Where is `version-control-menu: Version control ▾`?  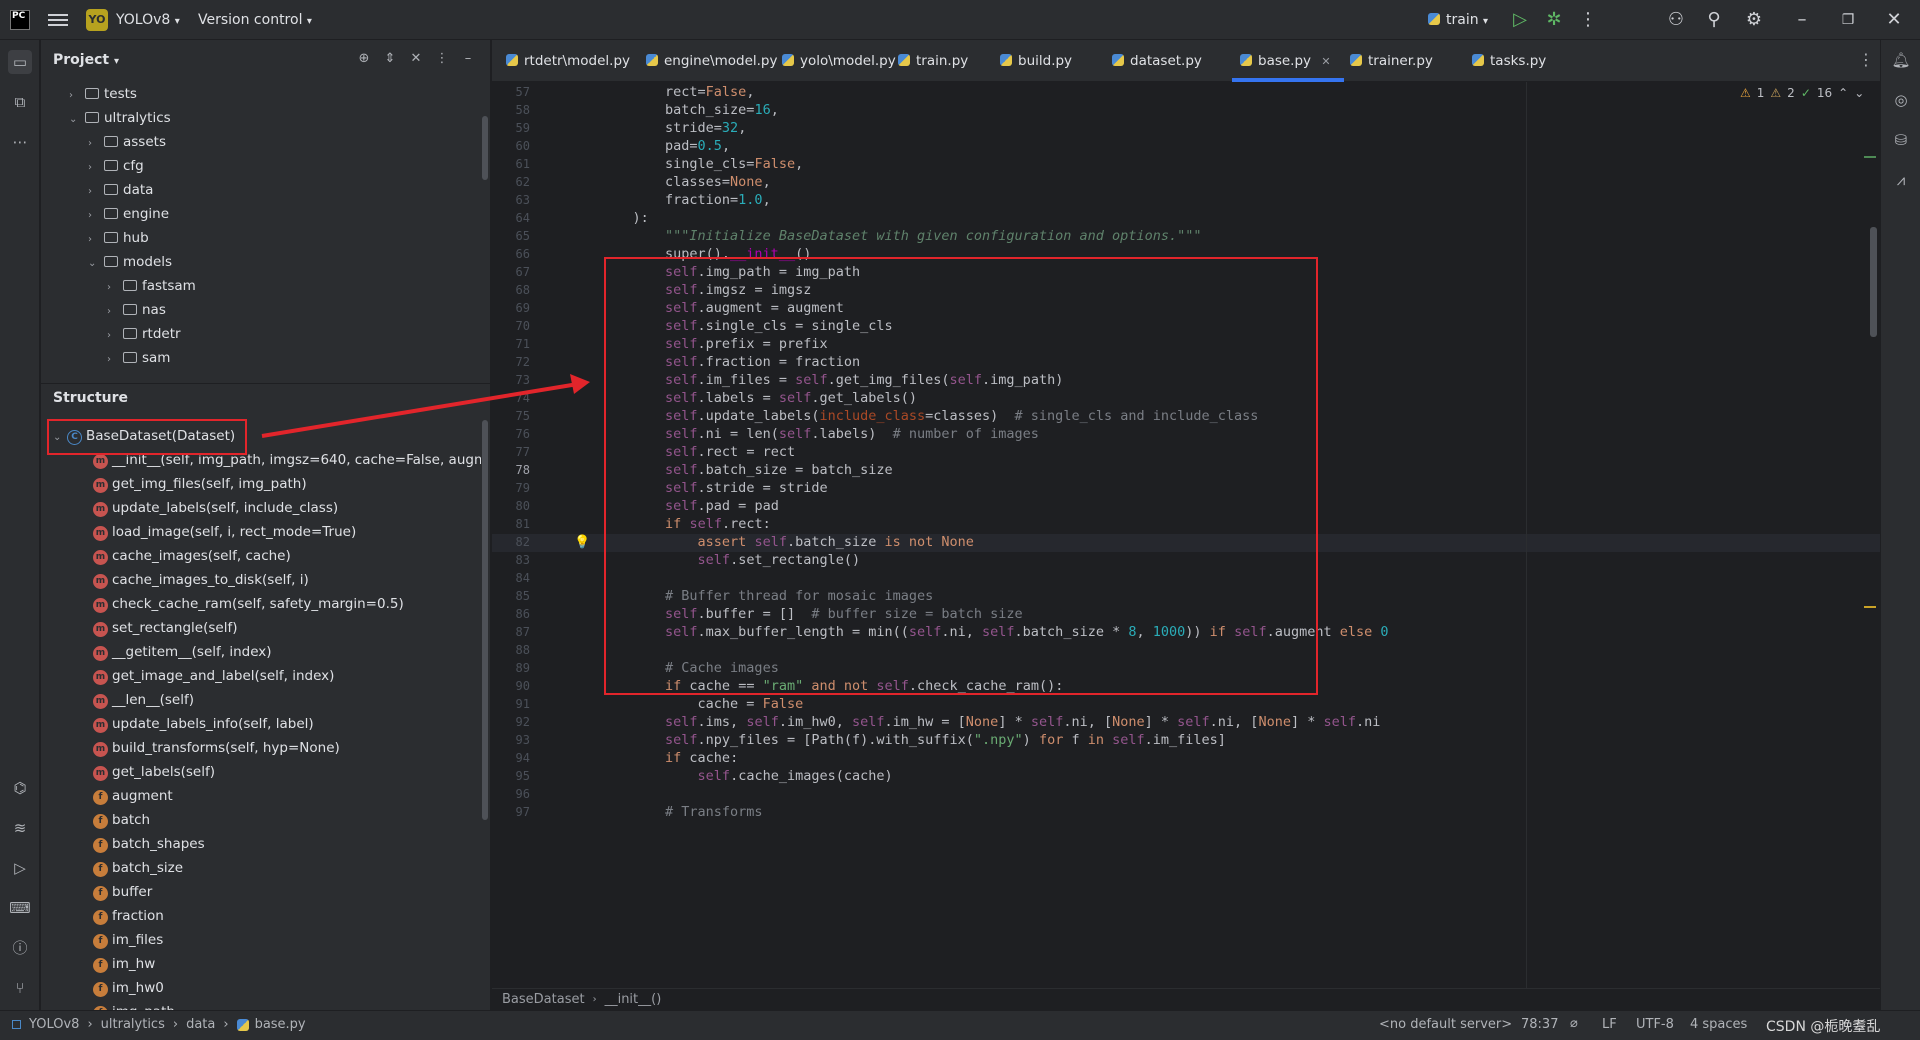
version-control-menu: Version control ▾ is located at coordinates (255, 20).